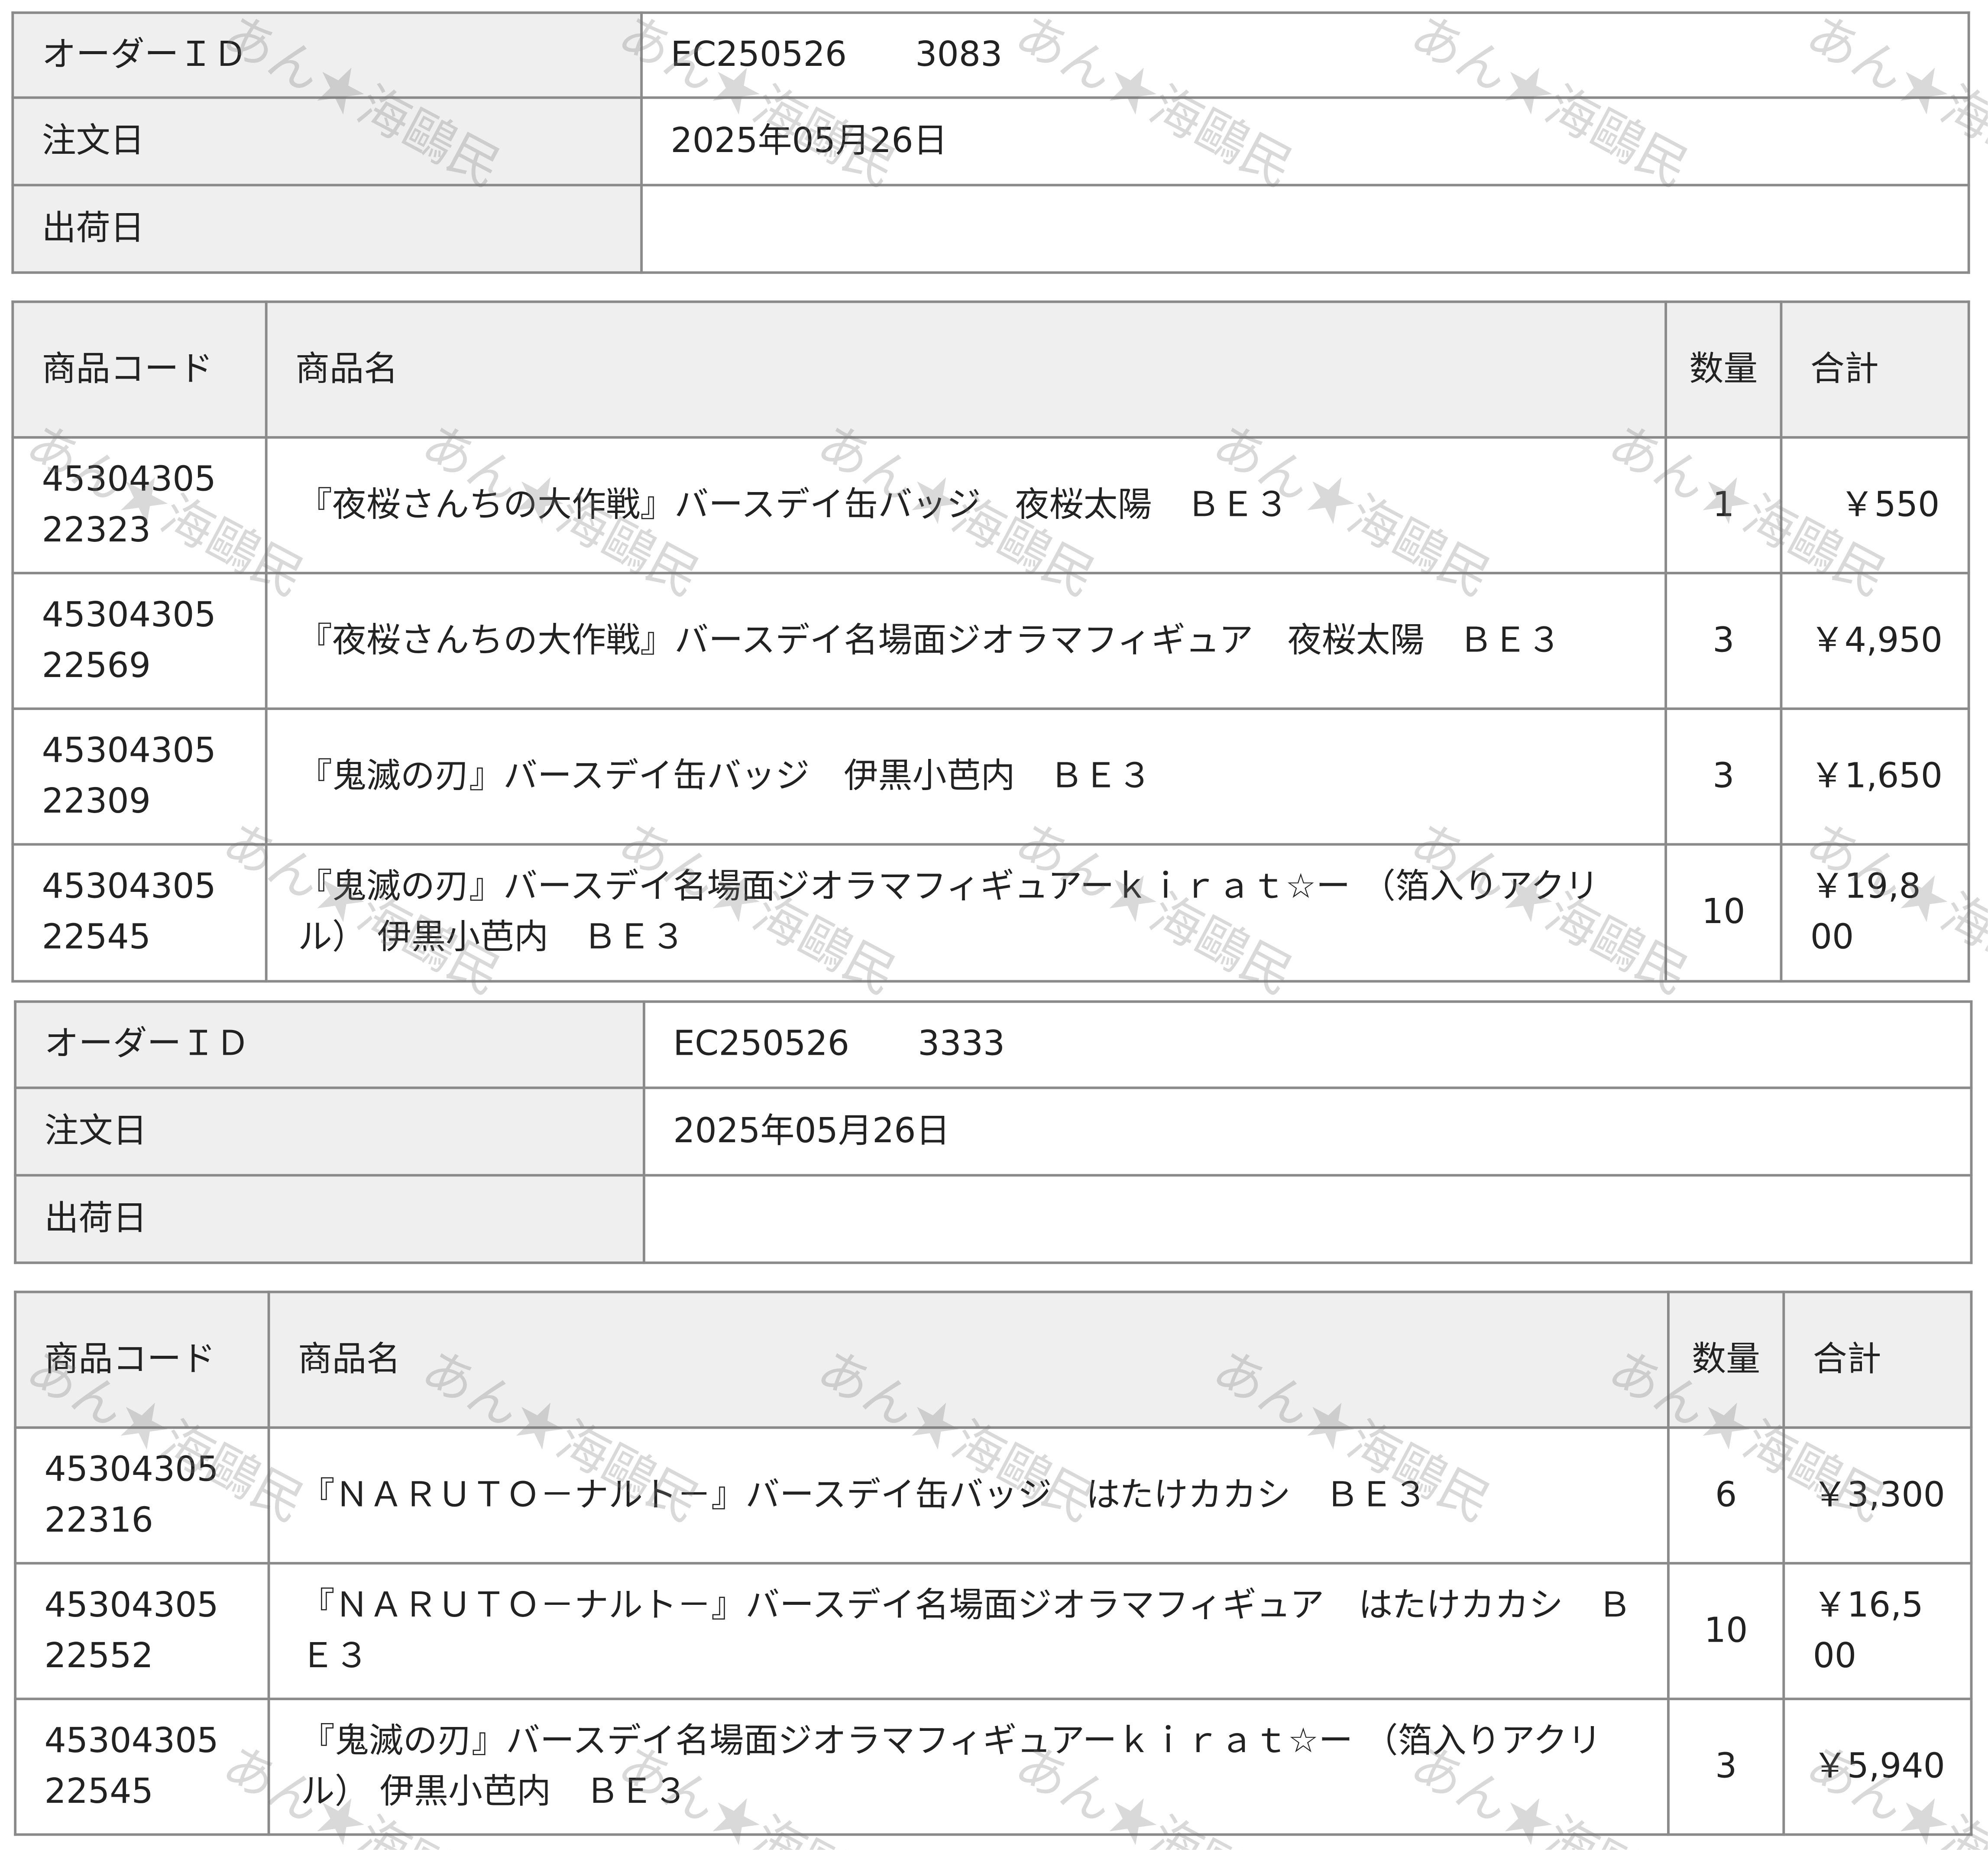 This screenshot has width=1988, height=1850. What do you see at coordinates (1305, 55) in the screenshot?
I see `order-id-value: EC250526 3083` at bounding box center [1305, 55].